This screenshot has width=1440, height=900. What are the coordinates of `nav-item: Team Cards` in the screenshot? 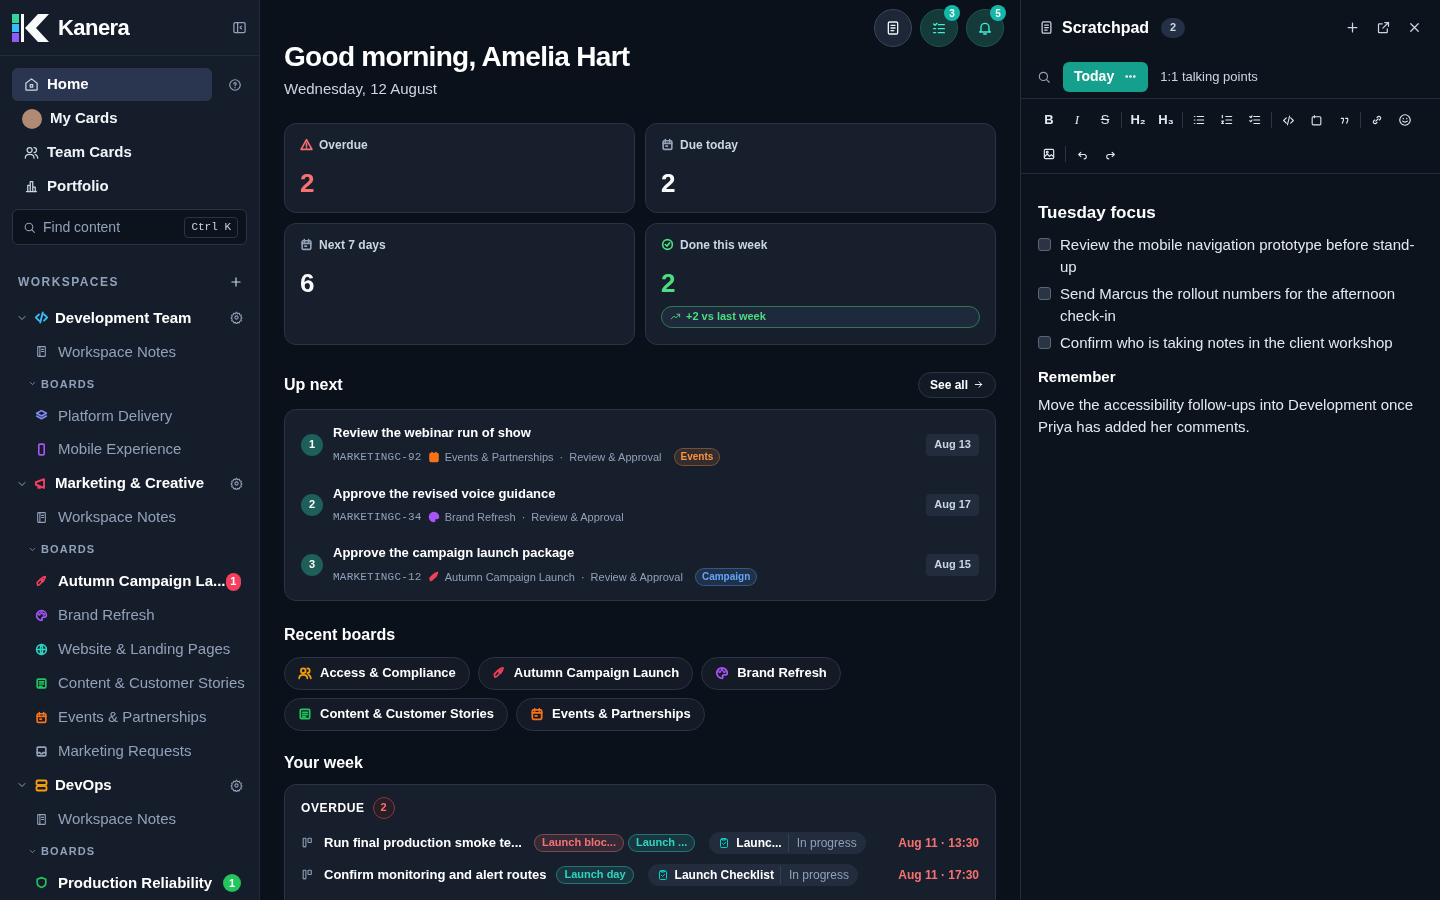 It's located at (112, 152).